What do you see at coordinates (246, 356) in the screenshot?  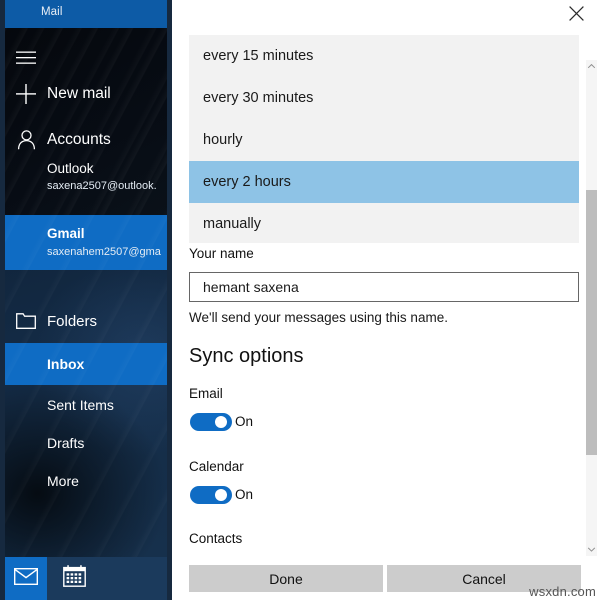 I see `sync-options-heading: Sync options` at bounding box center [246, 356].